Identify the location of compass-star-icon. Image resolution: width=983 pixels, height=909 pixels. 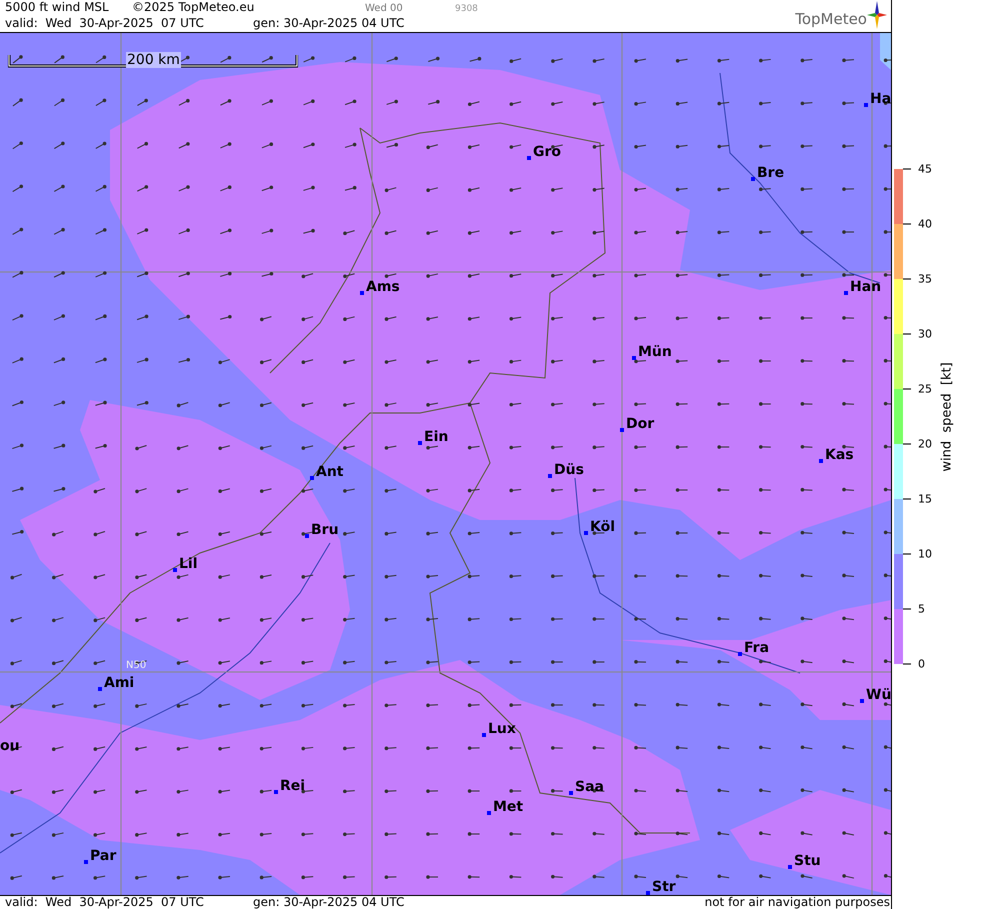
(877, 15).